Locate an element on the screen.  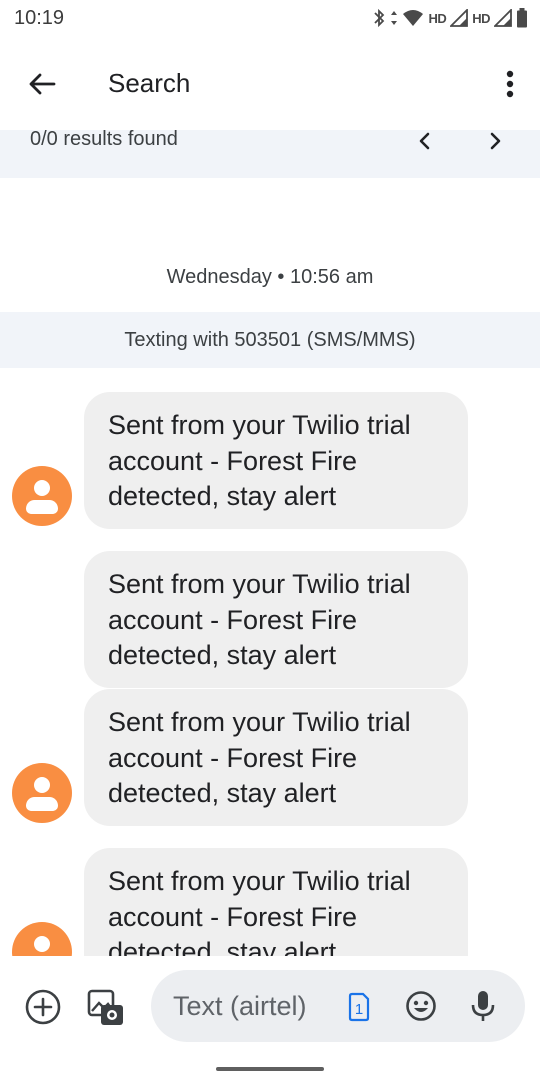
app-bar: Search is located at coordinates (270, 84).